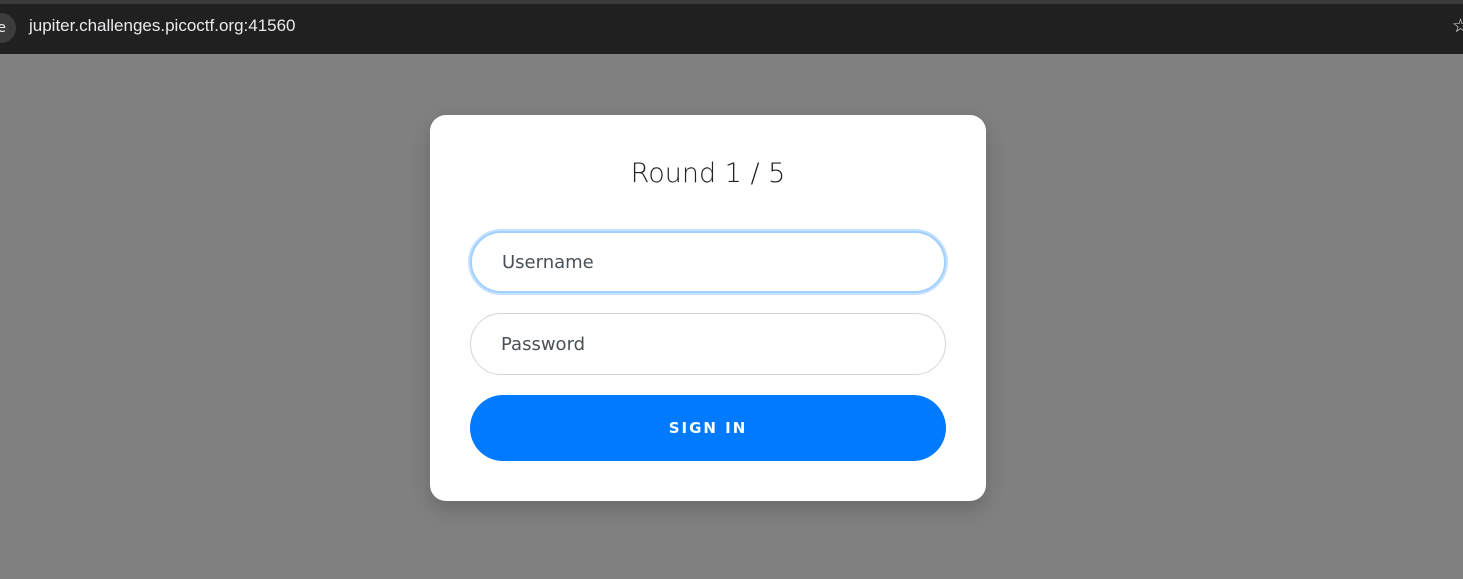  I want to click on round-title: Round 1 / 5, so click(708, 173).